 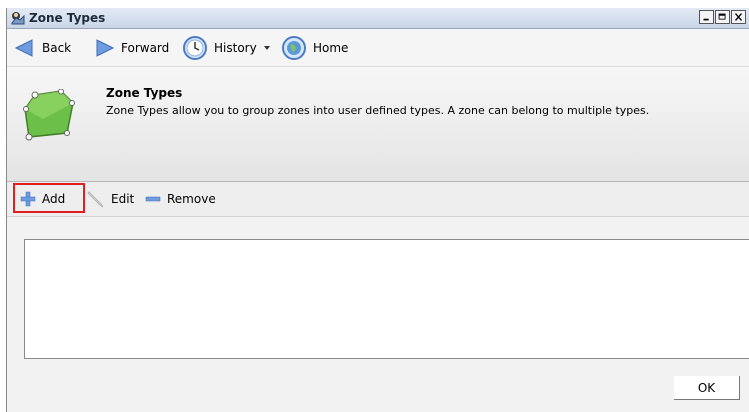 I want to click on edit-label: Edit, so click(x=123, y=199).